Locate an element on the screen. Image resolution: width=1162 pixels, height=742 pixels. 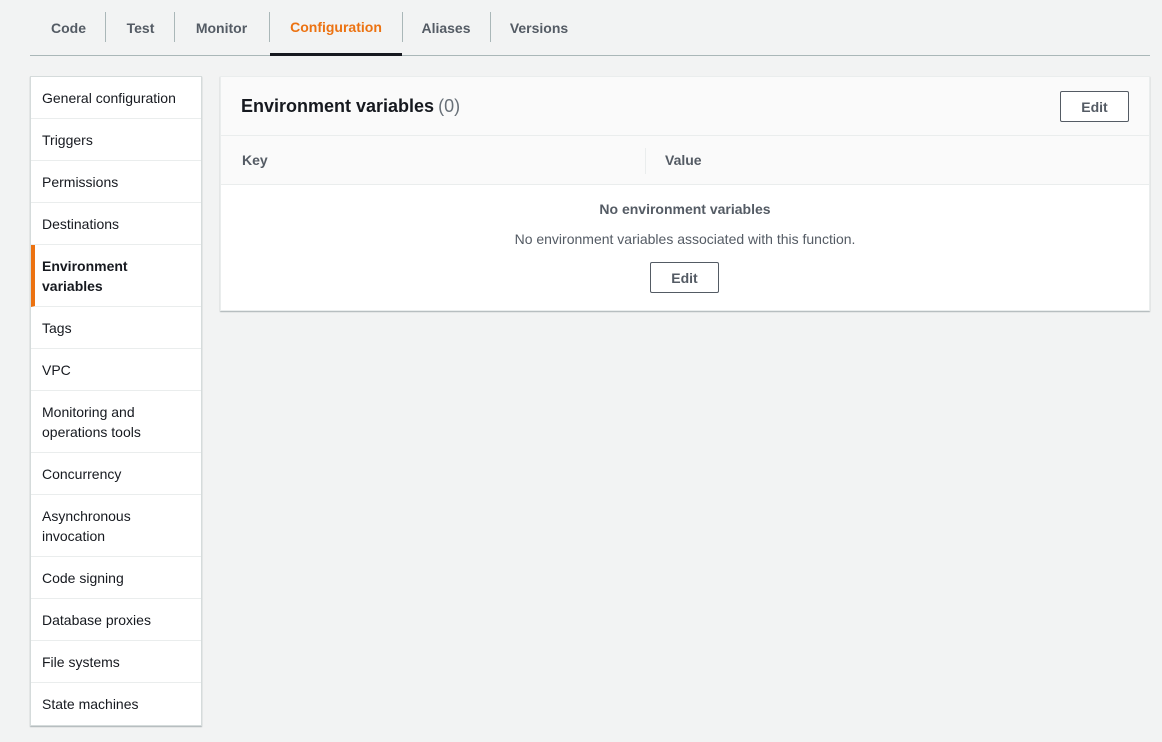
sidebar-item-database-proxies: Database proxies is located at coordinates (116, 620).